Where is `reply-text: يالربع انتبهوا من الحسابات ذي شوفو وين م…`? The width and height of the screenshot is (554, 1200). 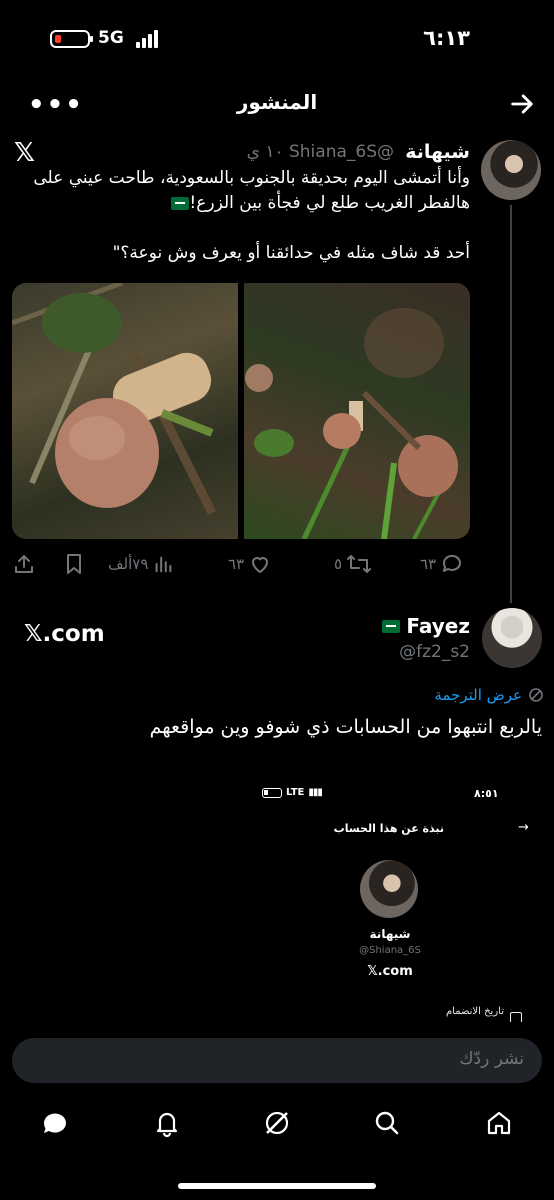 reply-text: يالربع انتبهوا من الحسابات ذي شوفو وين م… is located at coordinates (345, 727).